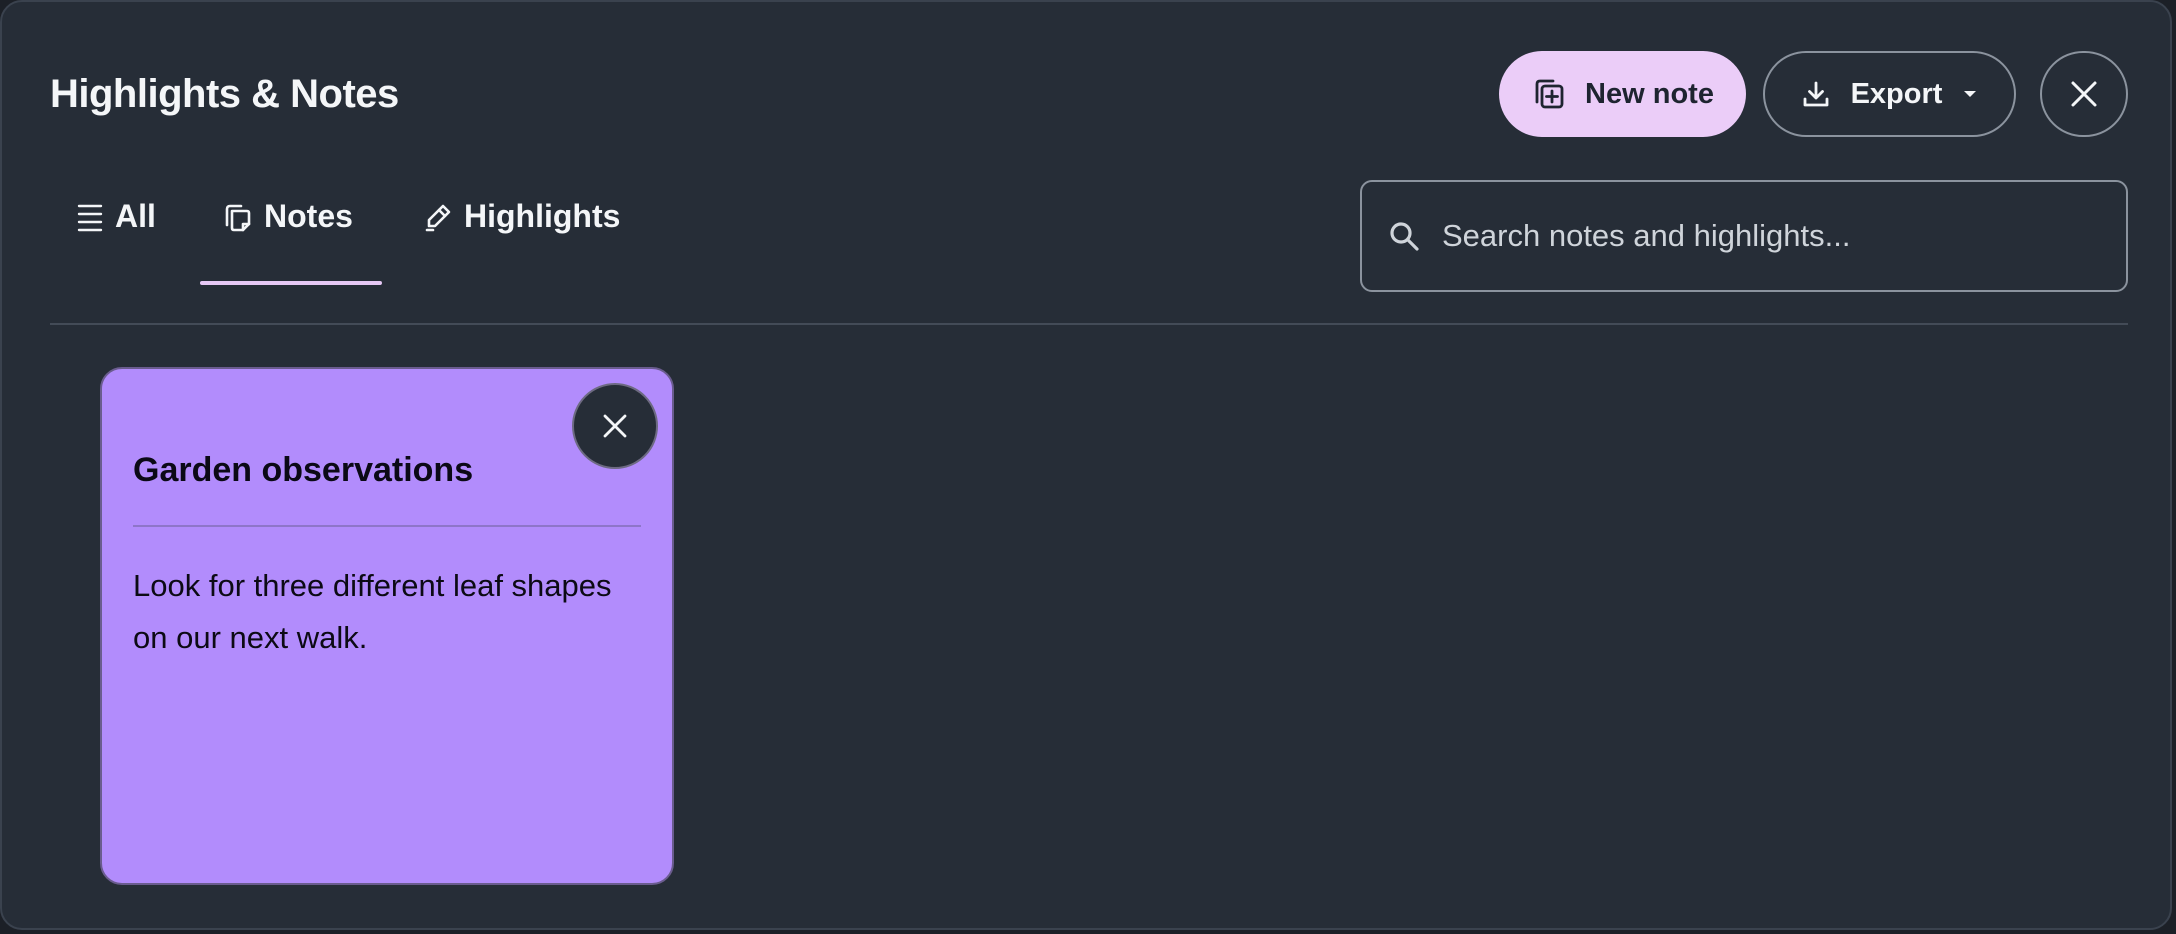 The height and width of the screenshot is (934, 2176). What do you see at coordinates (1649, 93) in the screenshot?
I see `new-note-label: New note` at bounding box center [1649, 93].